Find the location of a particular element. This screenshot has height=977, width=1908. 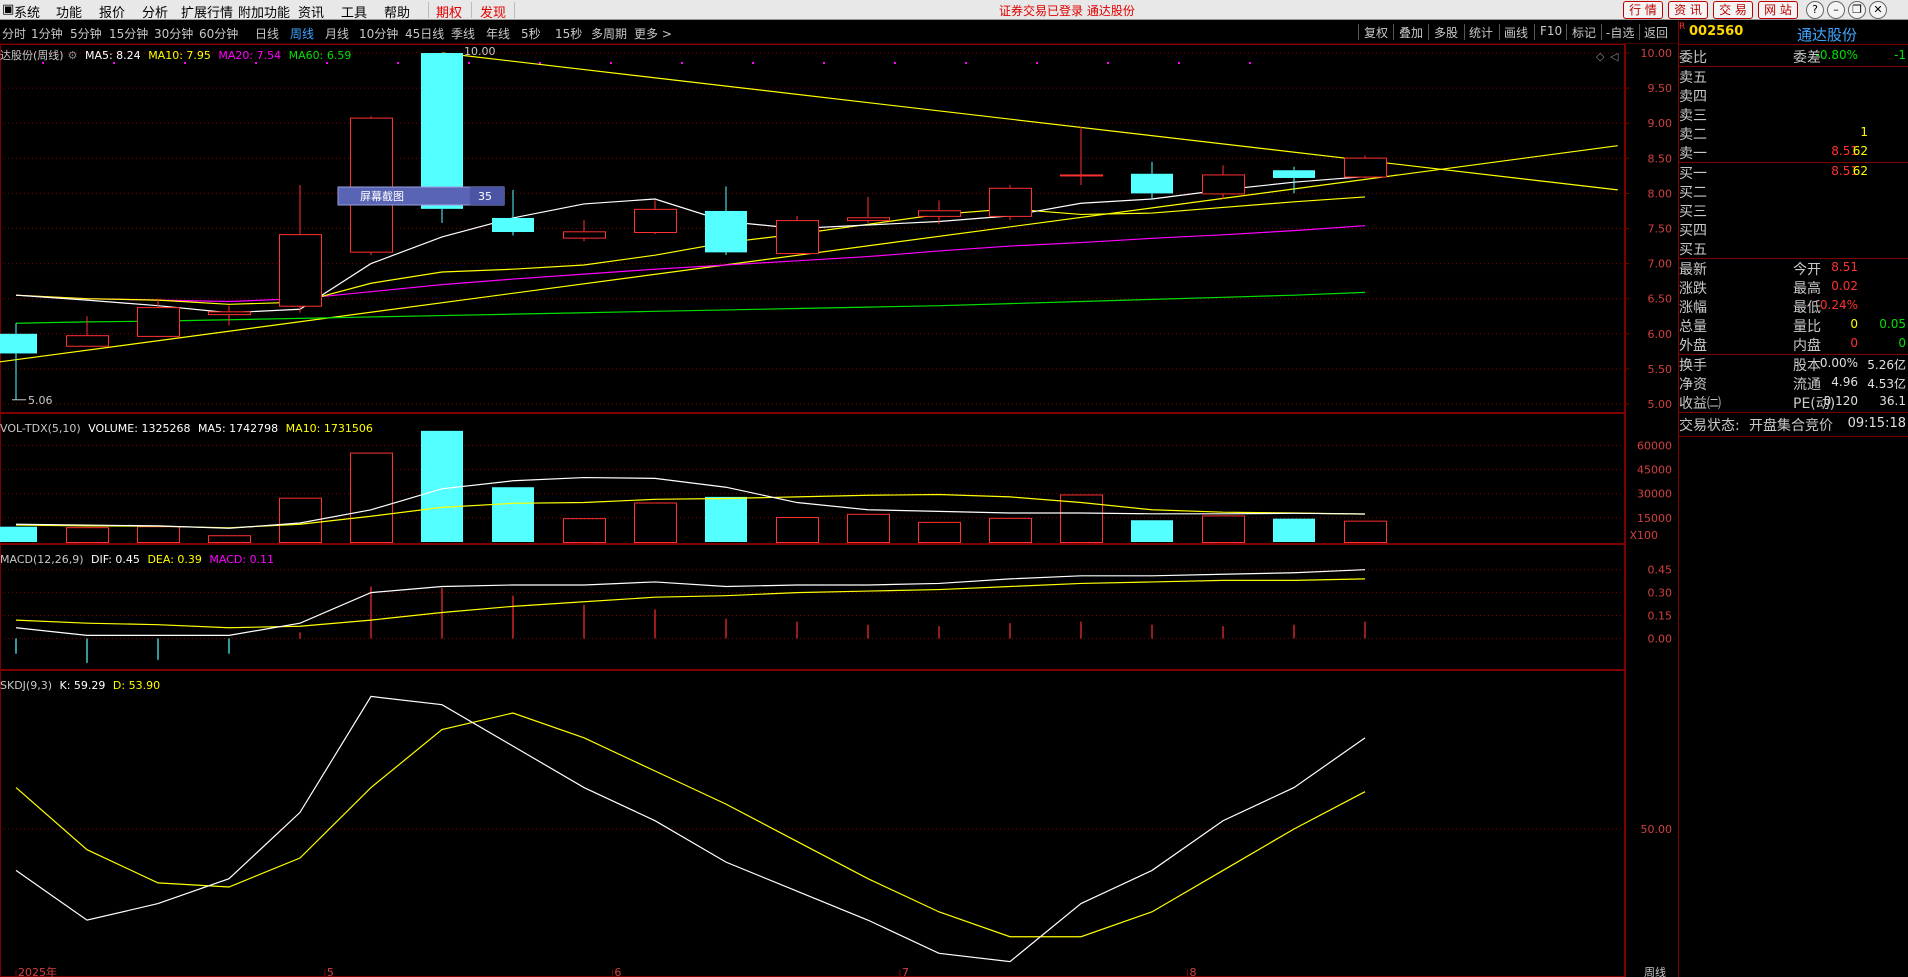

menu-news: 资讯 is located at coordinates (311, 11).